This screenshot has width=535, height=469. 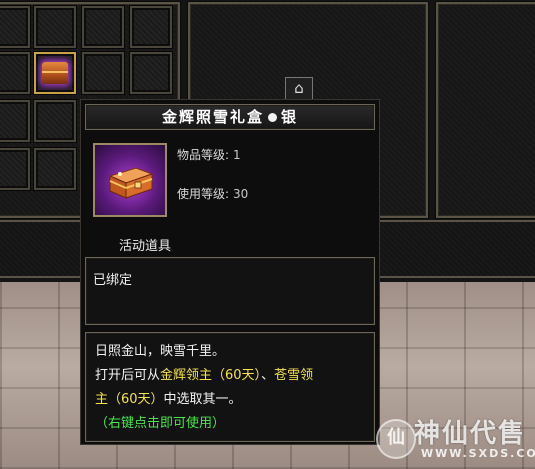 What do you see at coordinates (160, 351) in the screenshot?
I see `desc-line-1: 日照金山，映雪千里。` at bounding box center [160, 351].